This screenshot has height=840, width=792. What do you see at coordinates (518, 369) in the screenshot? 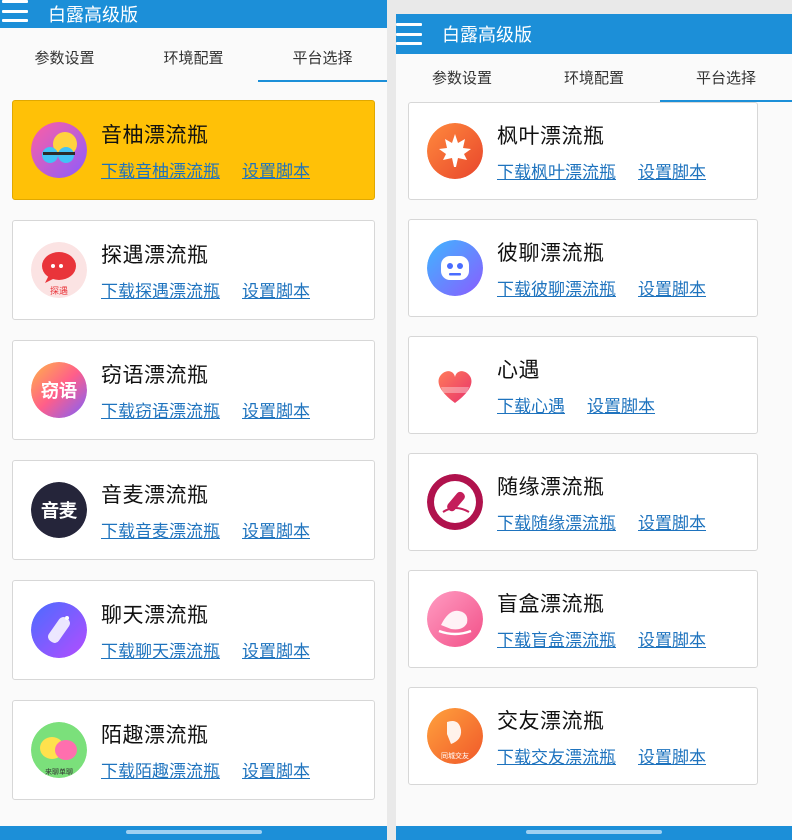
I see `platform-name: 心遇` at bounding box center [518, 369].